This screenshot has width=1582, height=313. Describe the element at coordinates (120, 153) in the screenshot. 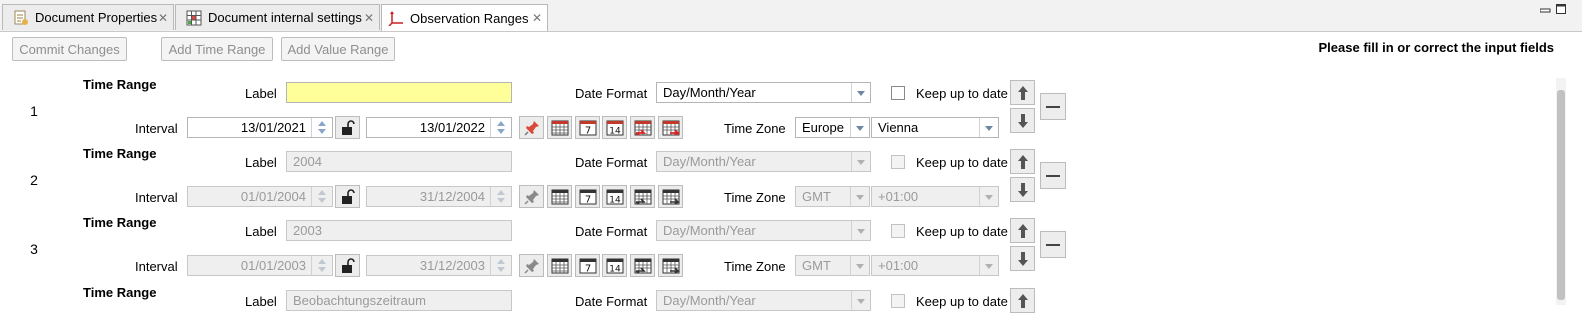

I see `time-range-title: Time Range` at that location.